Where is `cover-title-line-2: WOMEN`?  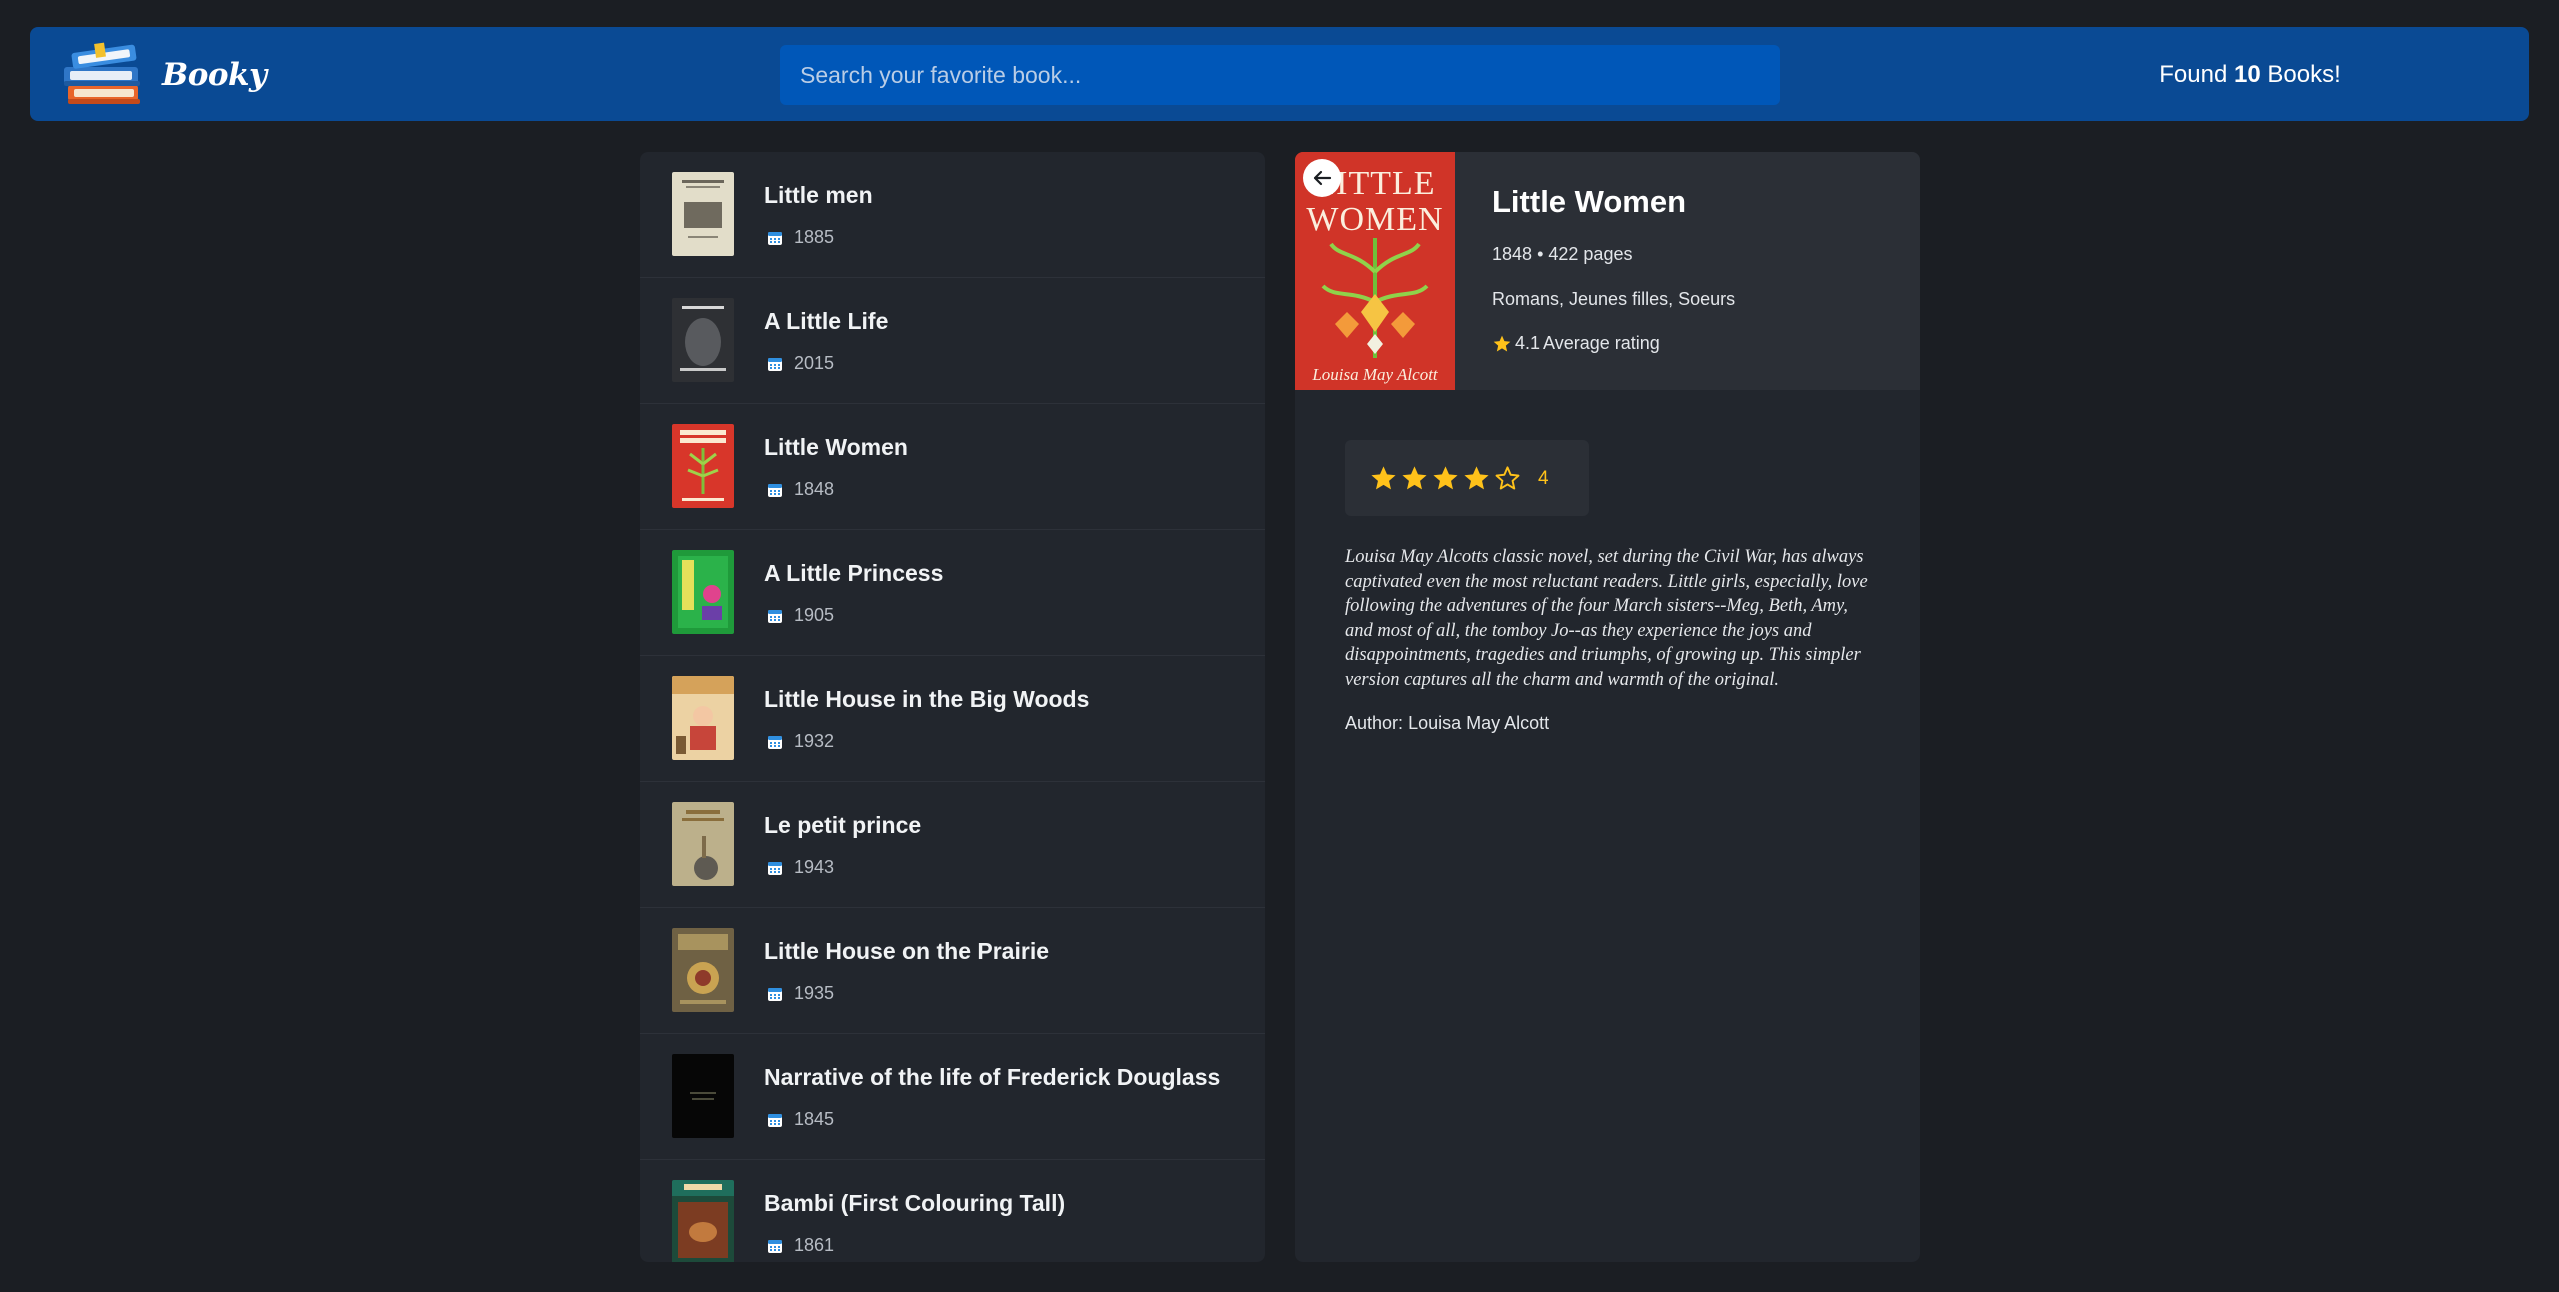 cover-title-line-2: WOMEN is located at coordinates (1374, 219).